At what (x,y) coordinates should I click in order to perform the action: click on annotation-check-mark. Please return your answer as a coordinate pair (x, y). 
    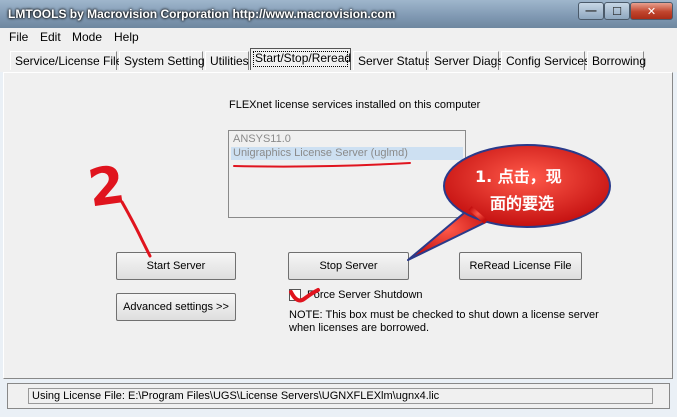
    Looking at the image, I should click on (304, 295).